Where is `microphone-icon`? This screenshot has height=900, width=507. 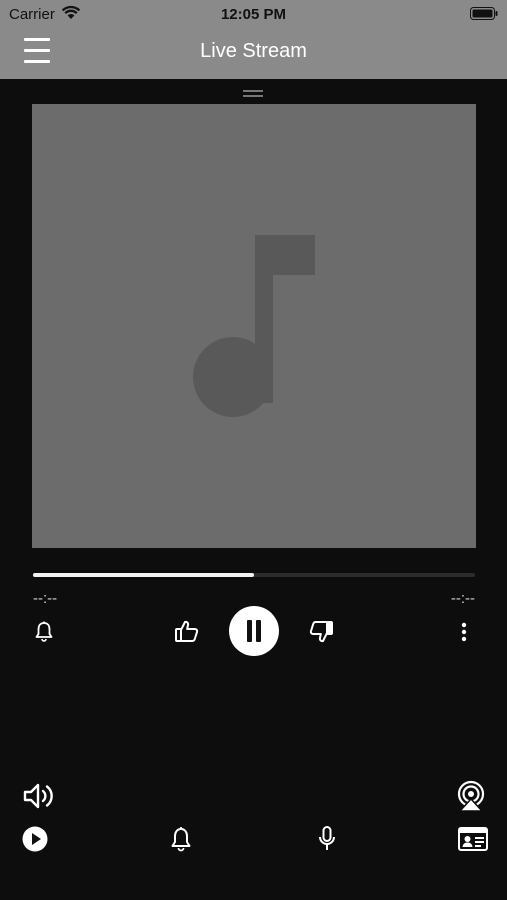
microphone-icon is located at coordinates (327, 839).